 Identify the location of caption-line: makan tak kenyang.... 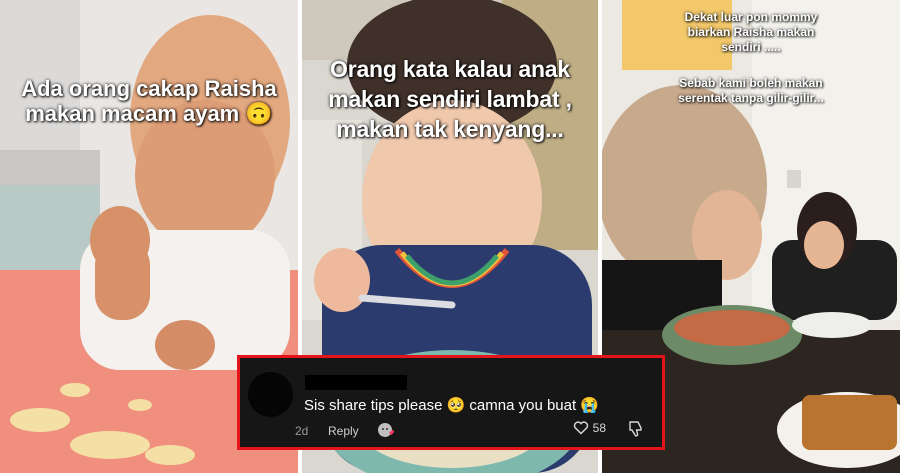
(450, 129).